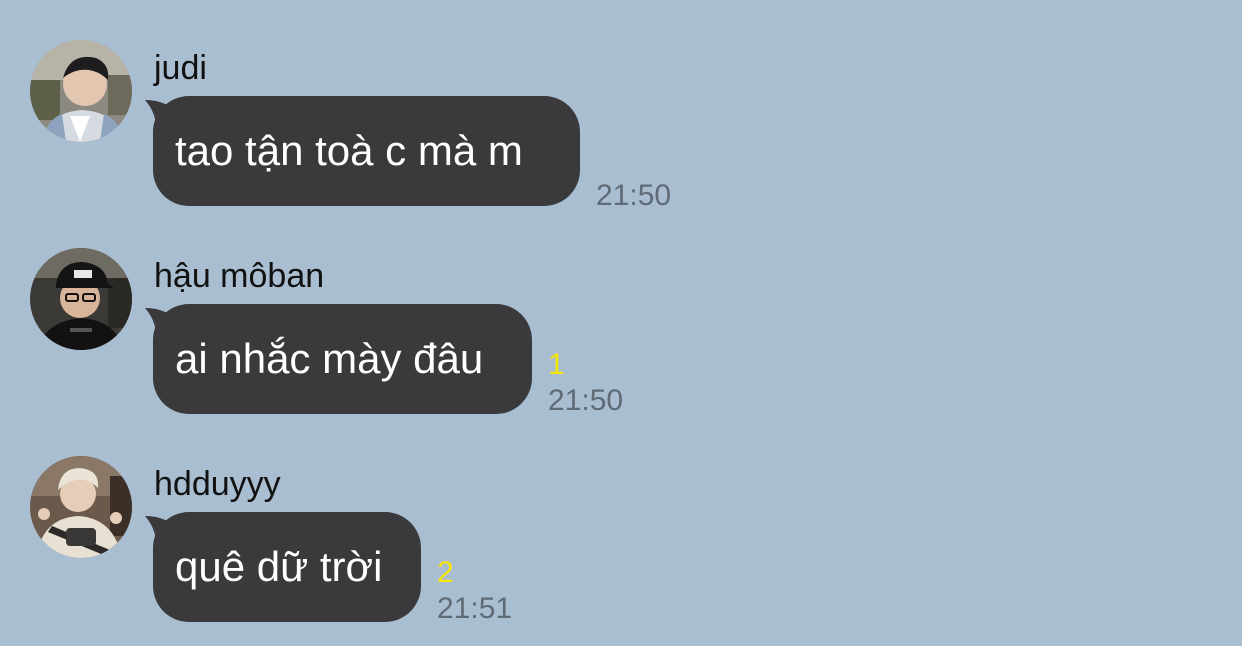  What do you see at coordinates (217, 484) in the screenshot?
I see `sender-name: hdduyyy` at bounding box center [217, 484].